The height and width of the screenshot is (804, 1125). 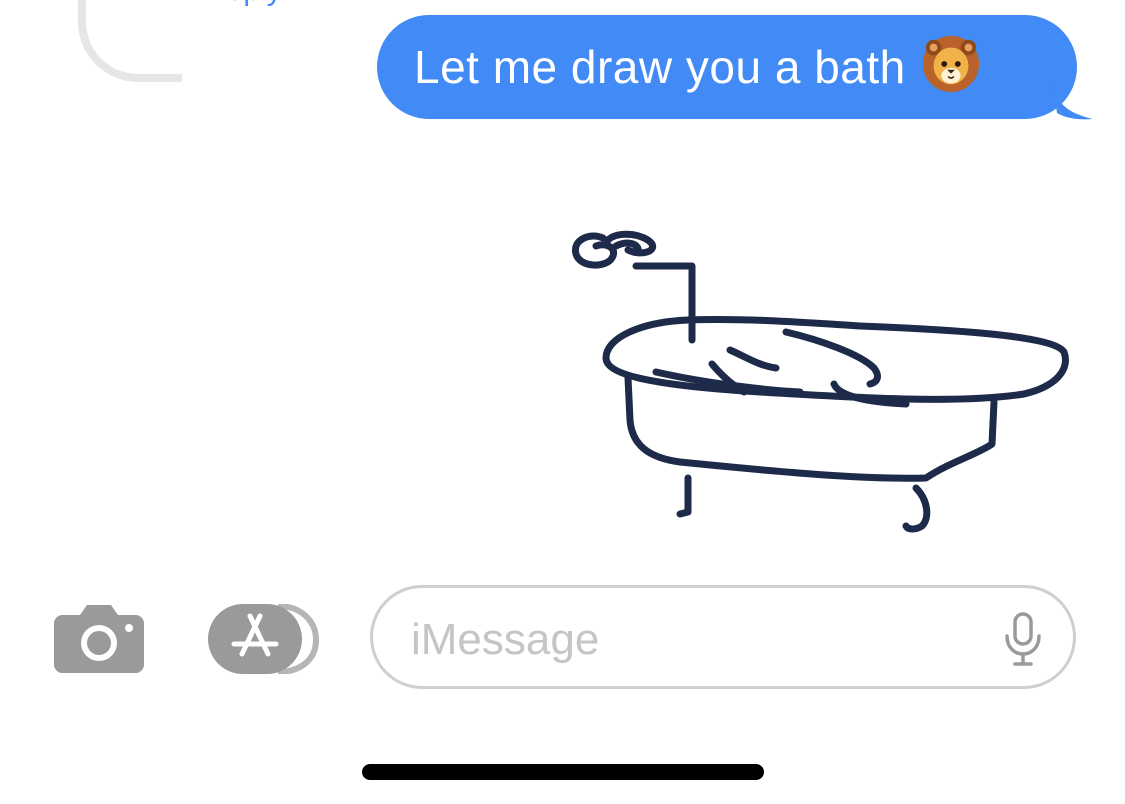 I want to click on camera-icon, so click(x=99, y=638).